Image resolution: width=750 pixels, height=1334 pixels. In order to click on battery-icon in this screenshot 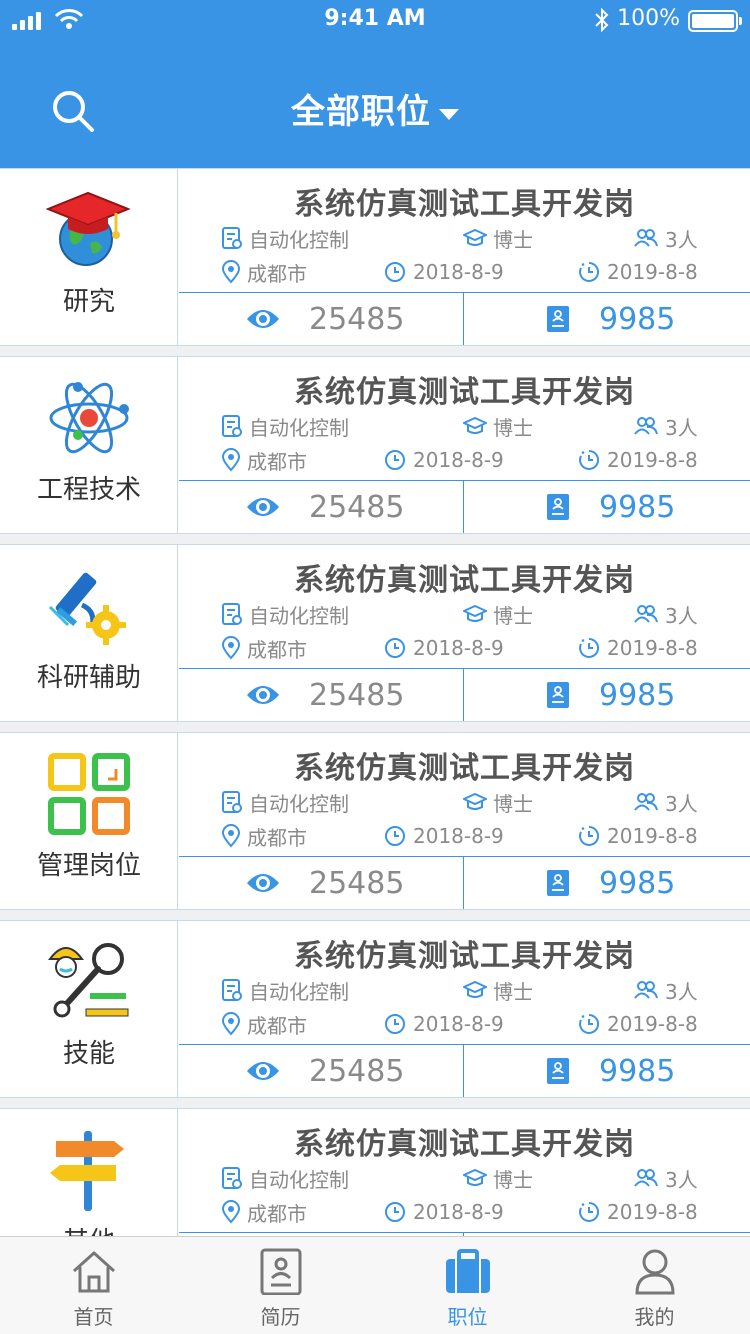, I will do `click(715, 21)`.